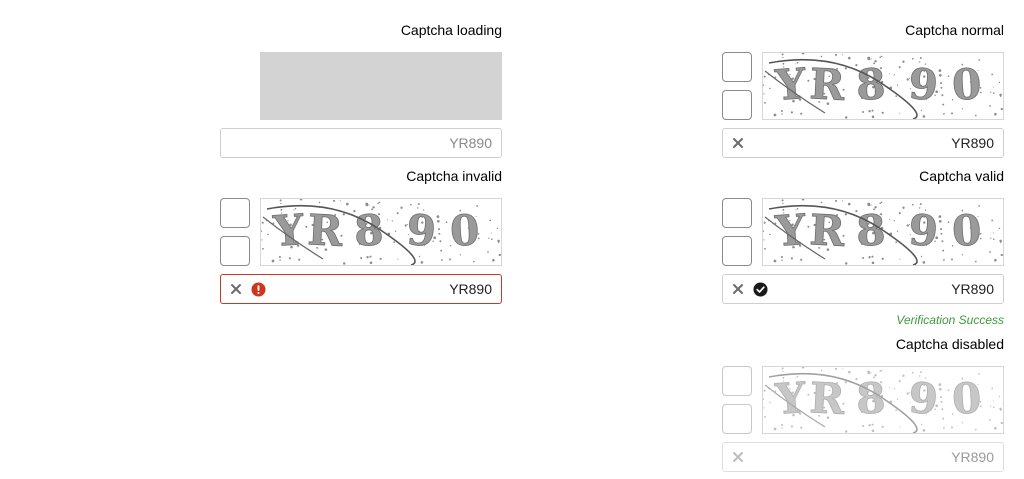 This screenshot has height=479, width=1024. I want to click on captcha-title: Captcha loading, so click(451, 30).